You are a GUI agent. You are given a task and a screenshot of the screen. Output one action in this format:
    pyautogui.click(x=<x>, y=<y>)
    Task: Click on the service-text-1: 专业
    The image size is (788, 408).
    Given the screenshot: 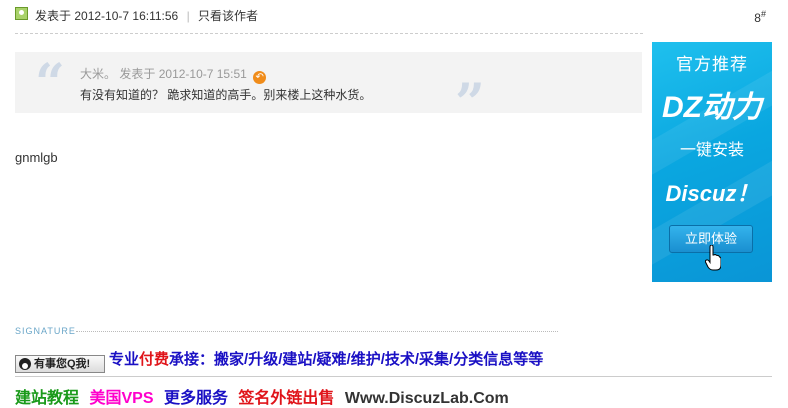 What is the action you would take?
    pyautogui.click(x=124, y=359)
    